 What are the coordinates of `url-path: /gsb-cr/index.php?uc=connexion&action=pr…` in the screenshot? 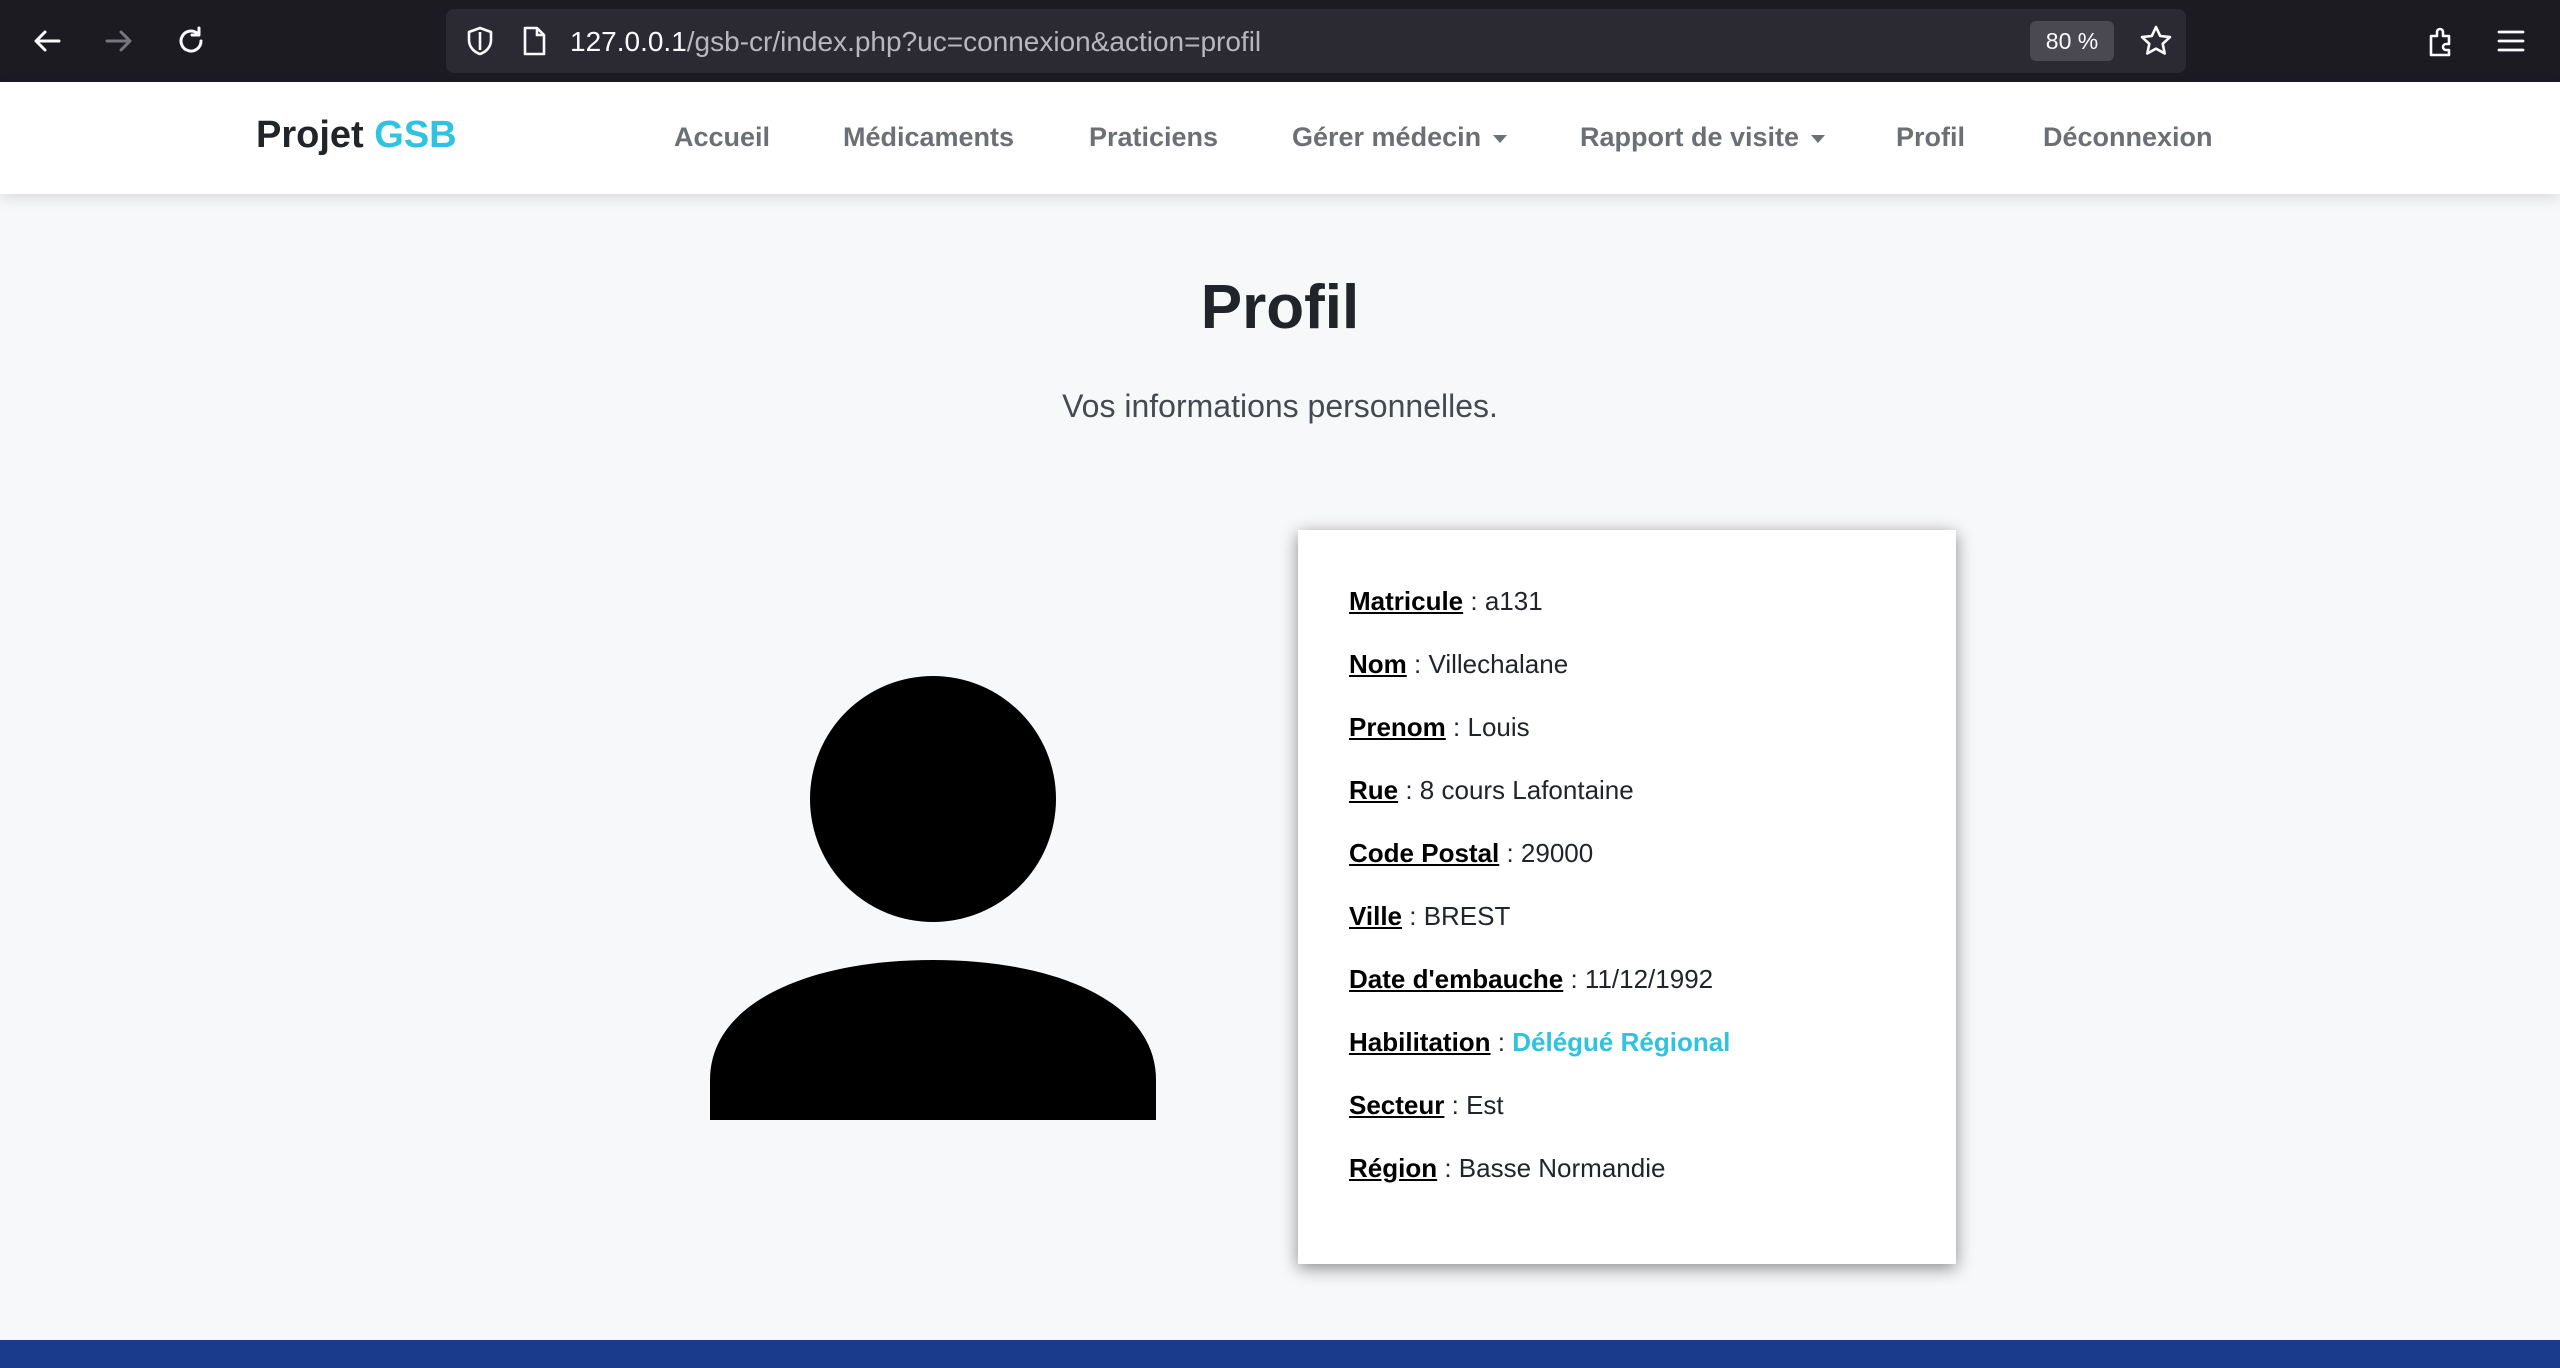 It's located at (974, 41).